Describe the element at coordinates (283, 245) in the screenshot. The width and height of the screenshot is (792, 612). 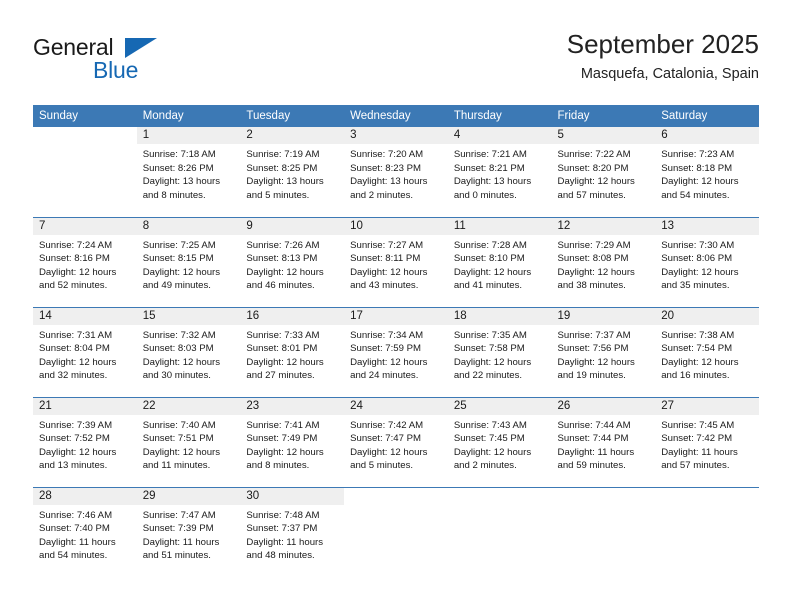
I see `sunrise-text: Sunrise: 7:26 AM` at that location.